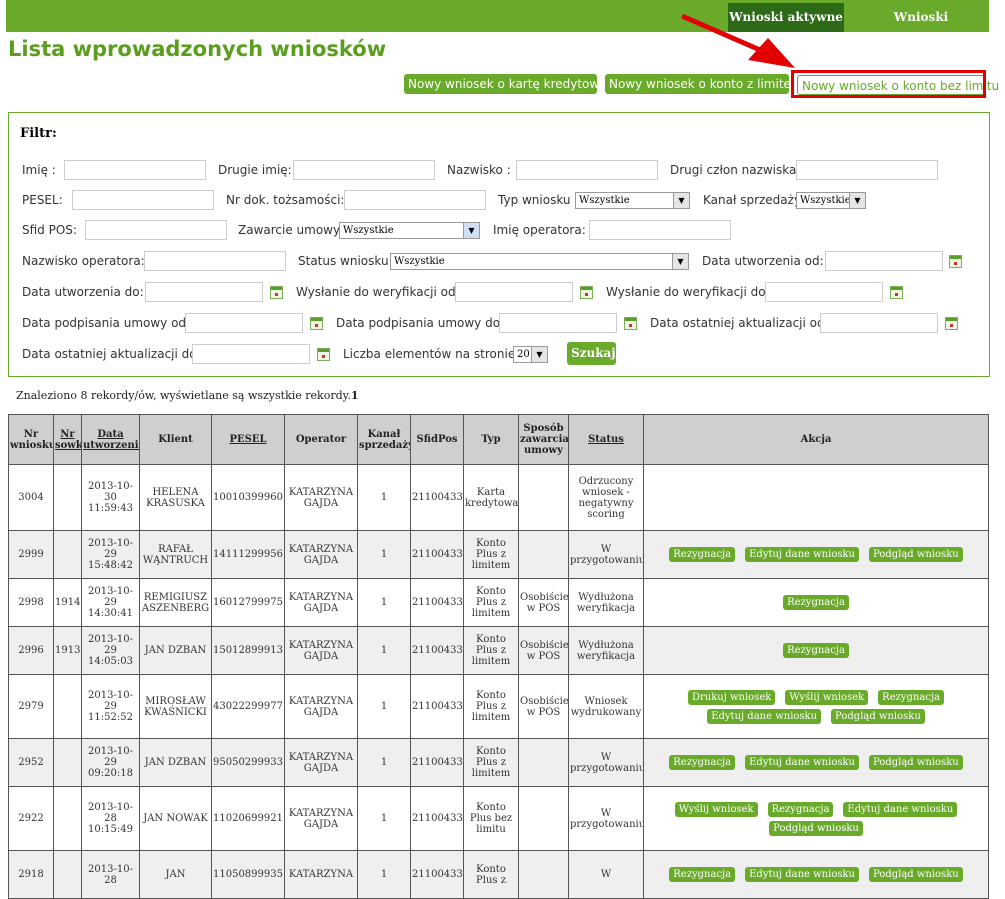  I want to click on cell-date: 2013-10-29 15:48:42, so click(110, 554).